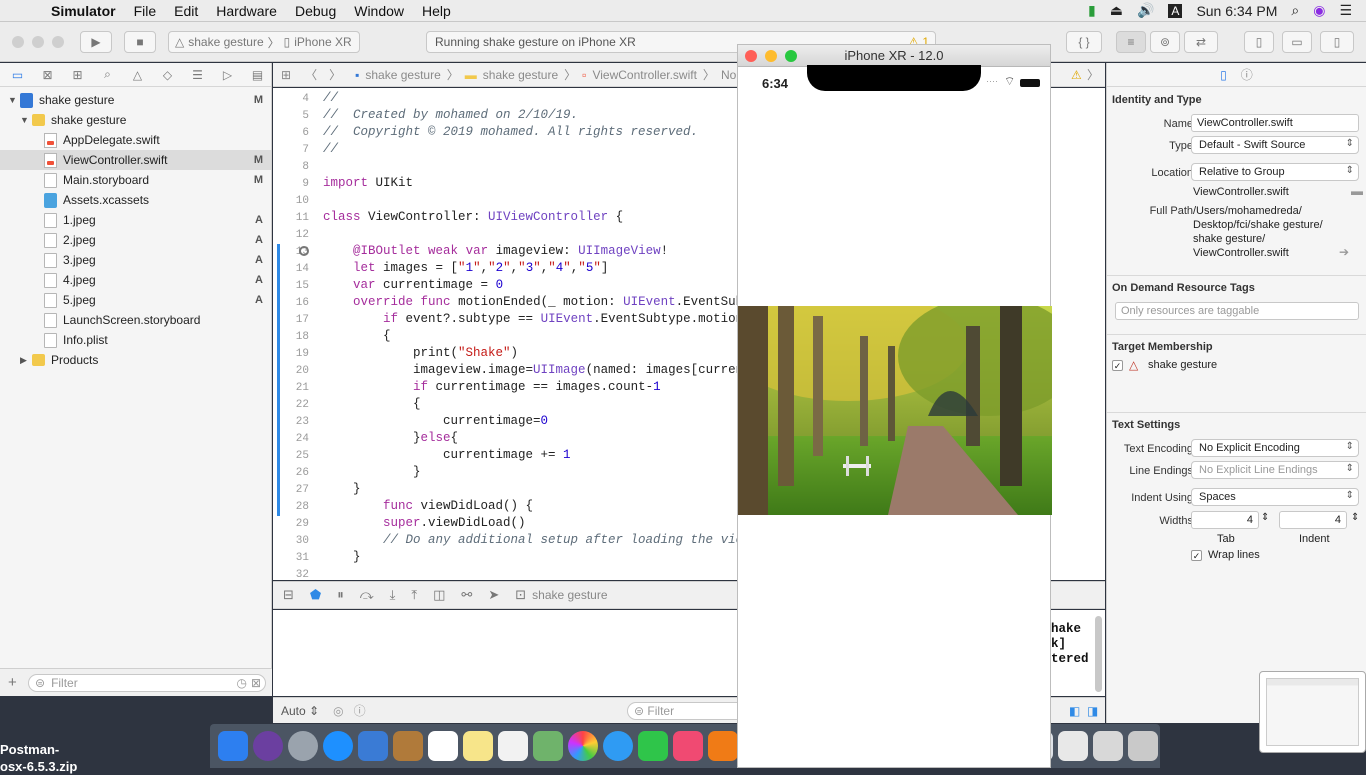  Describe the element at coordinates (186, 11) in the screenshot. I see `menu-edit: Edit` at that location.